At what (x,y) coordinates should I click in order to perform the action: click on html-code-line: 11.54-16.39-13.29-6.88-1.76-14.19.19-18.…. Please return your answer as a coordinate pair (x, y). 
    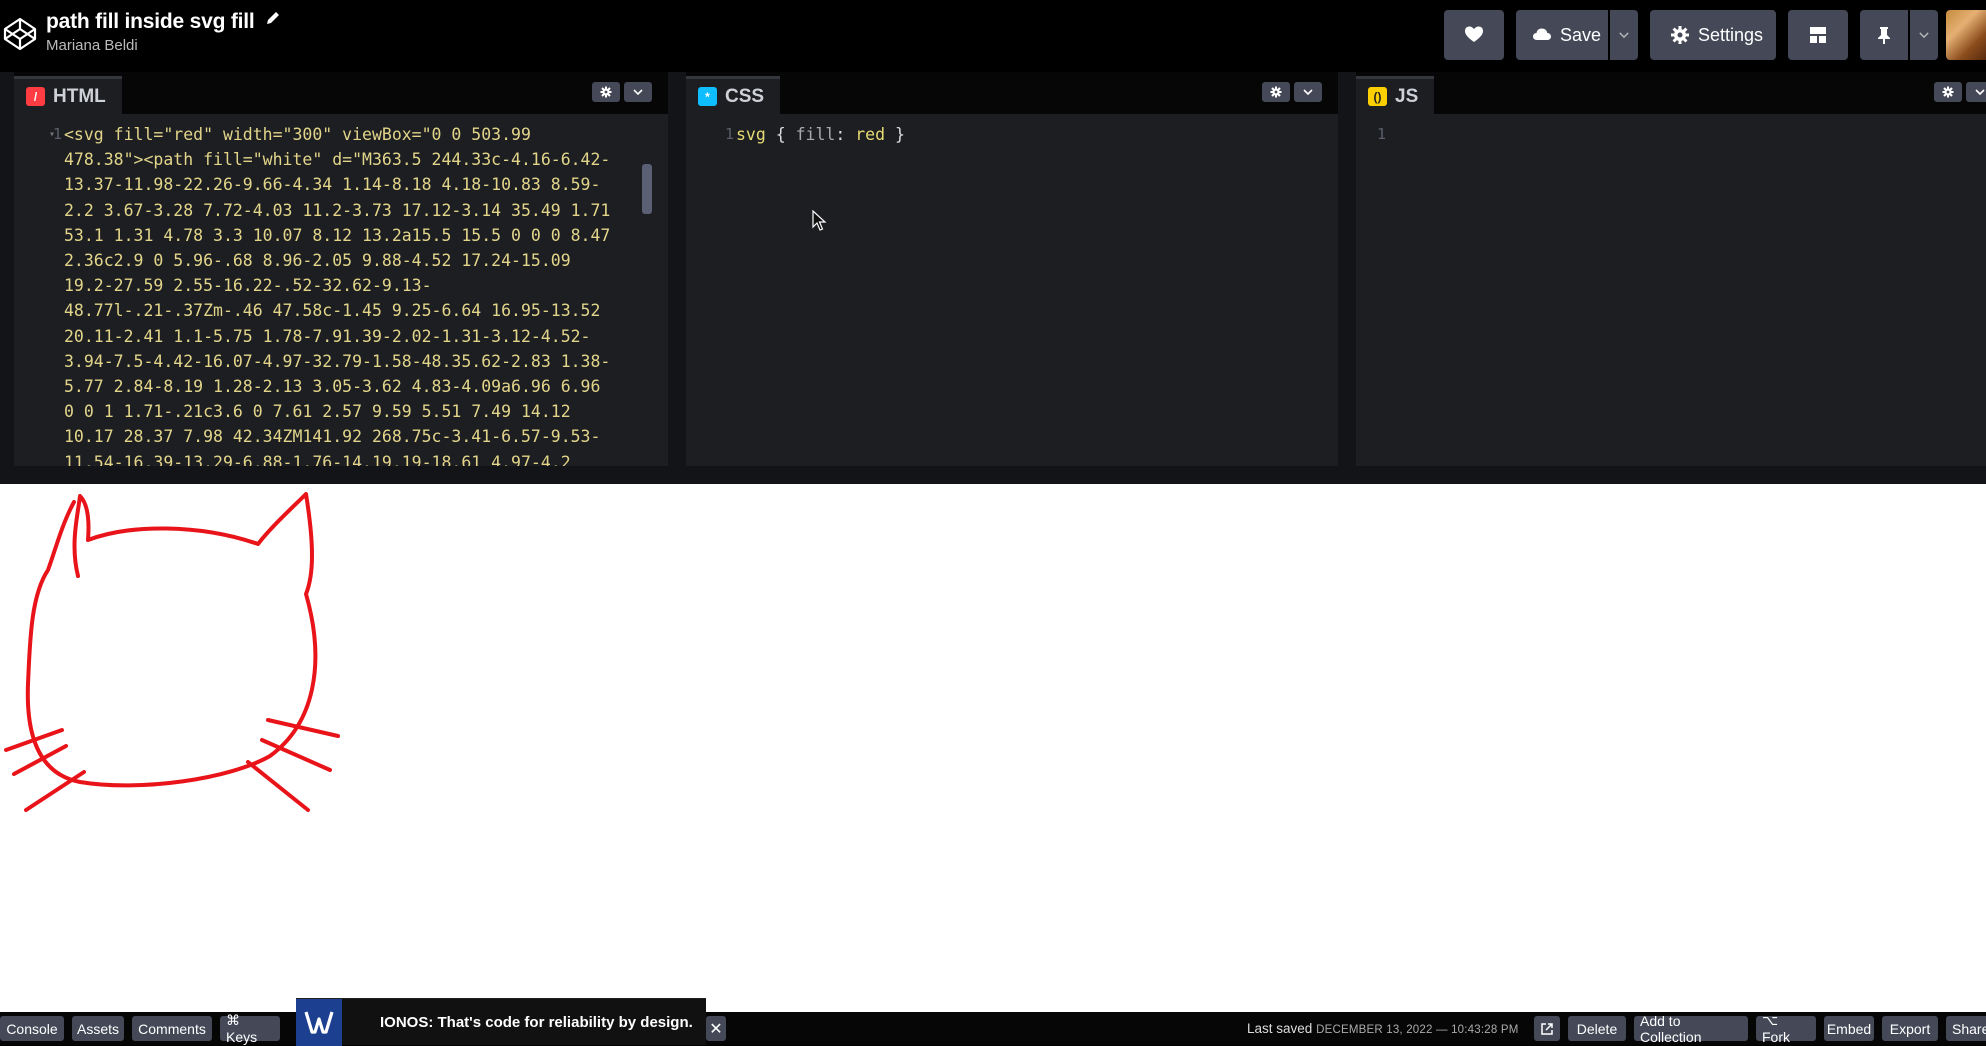
    Looking at the image, I should click on (317, 459).